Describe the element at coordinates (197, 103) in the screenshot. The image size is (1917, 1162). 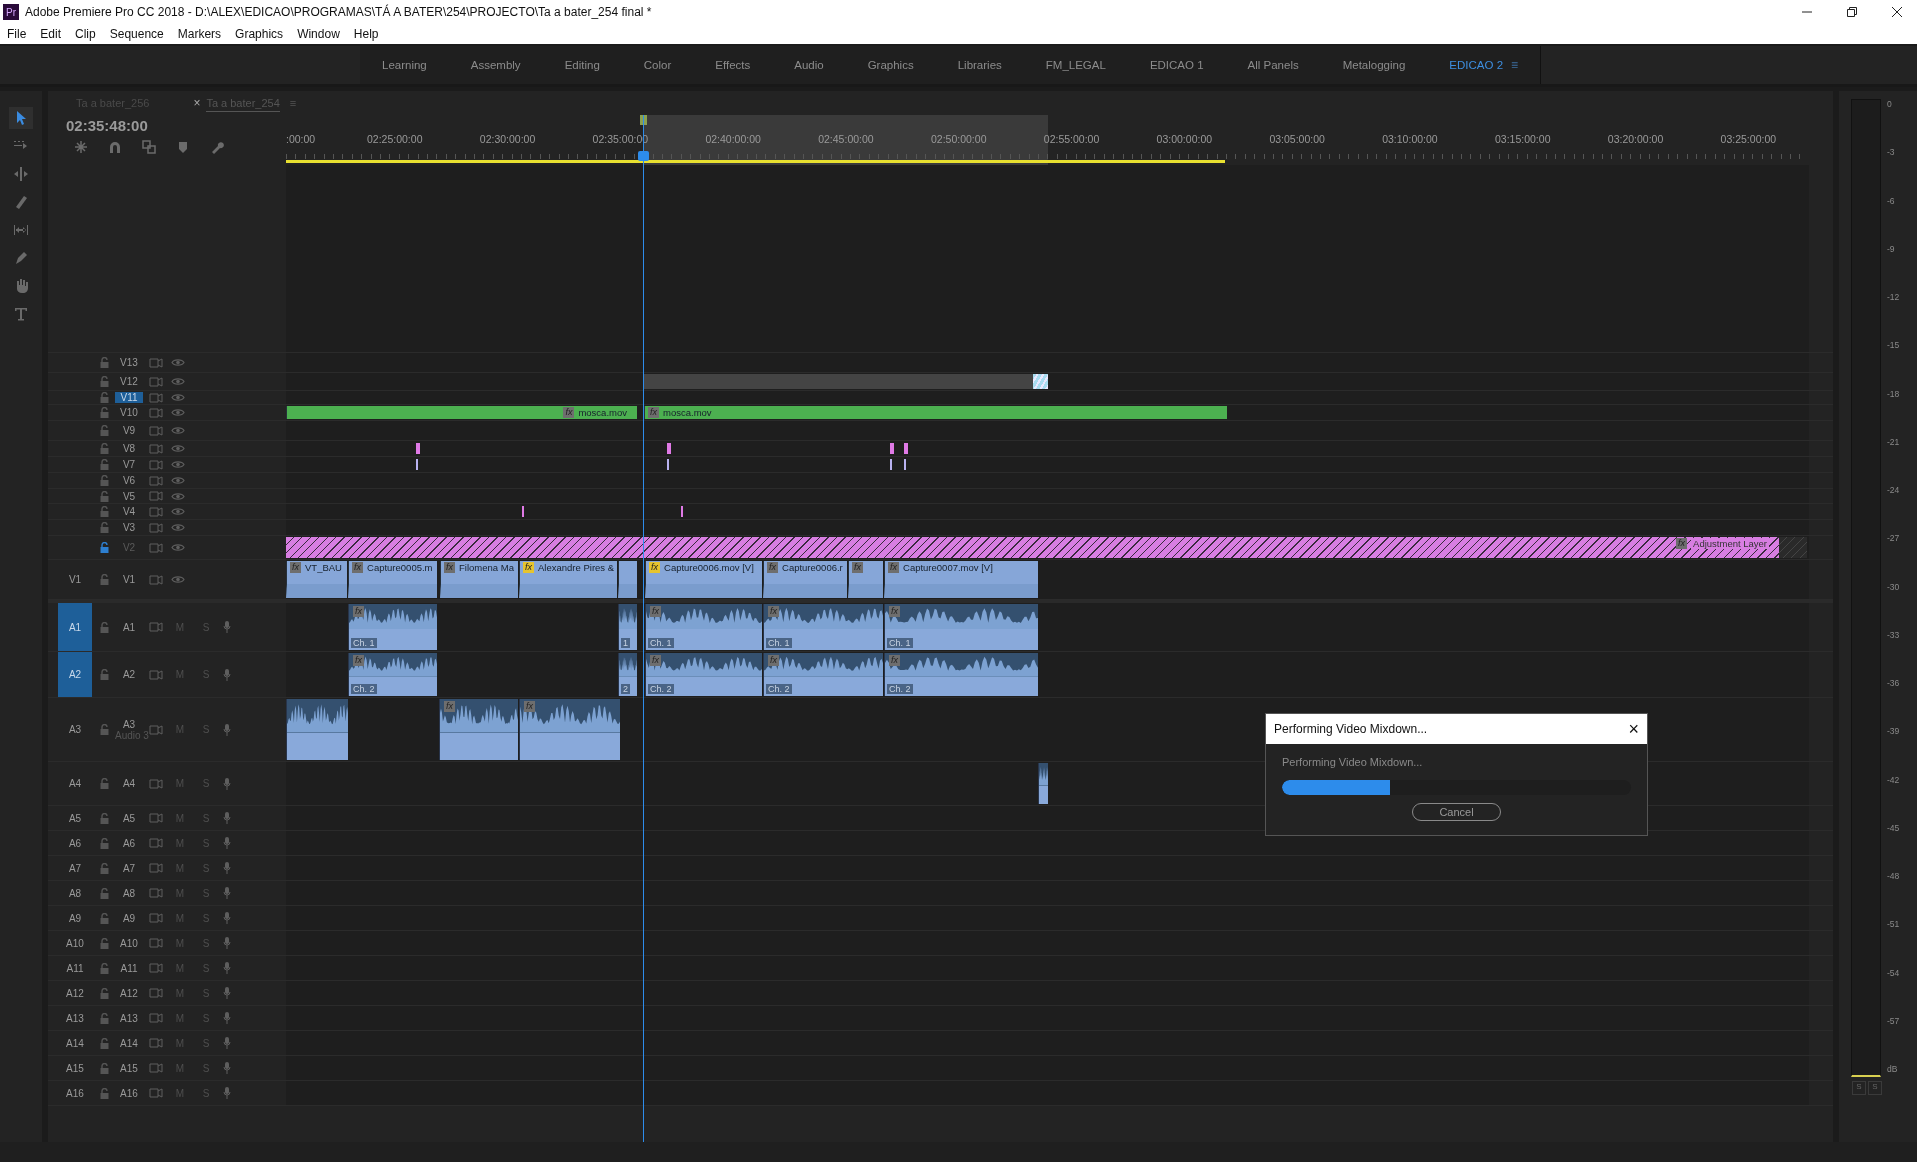
I see `tab-close-button: ×` at that location.